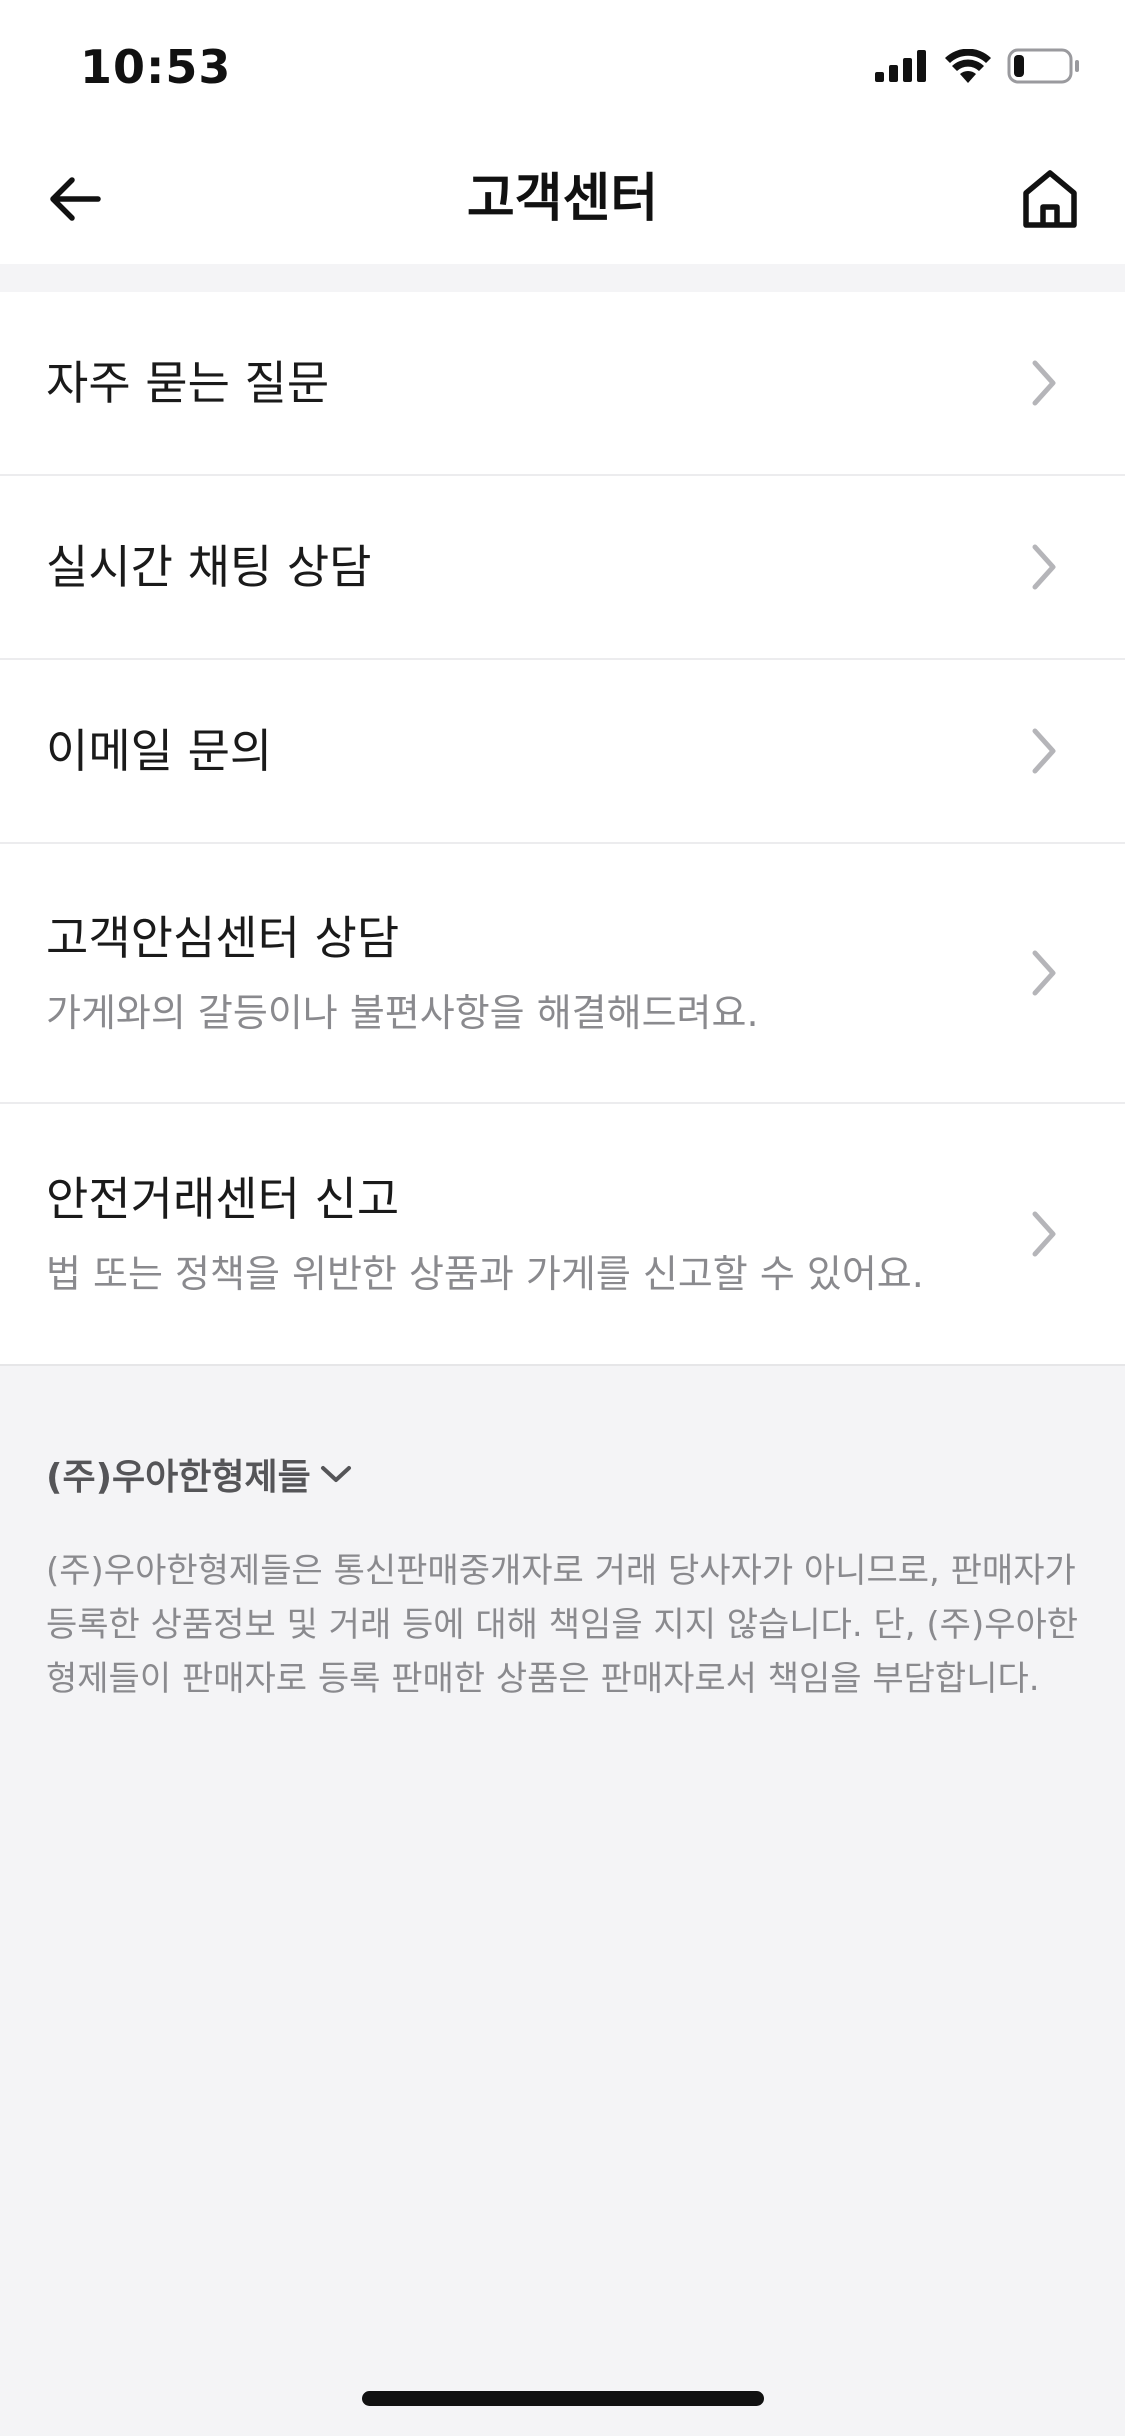  Describe the element at coordinates (402, 1013) in the screenshot. I see `menu-item-description: 가게와의 갈등이나 불편사항을 해결해드려요.` at that location.